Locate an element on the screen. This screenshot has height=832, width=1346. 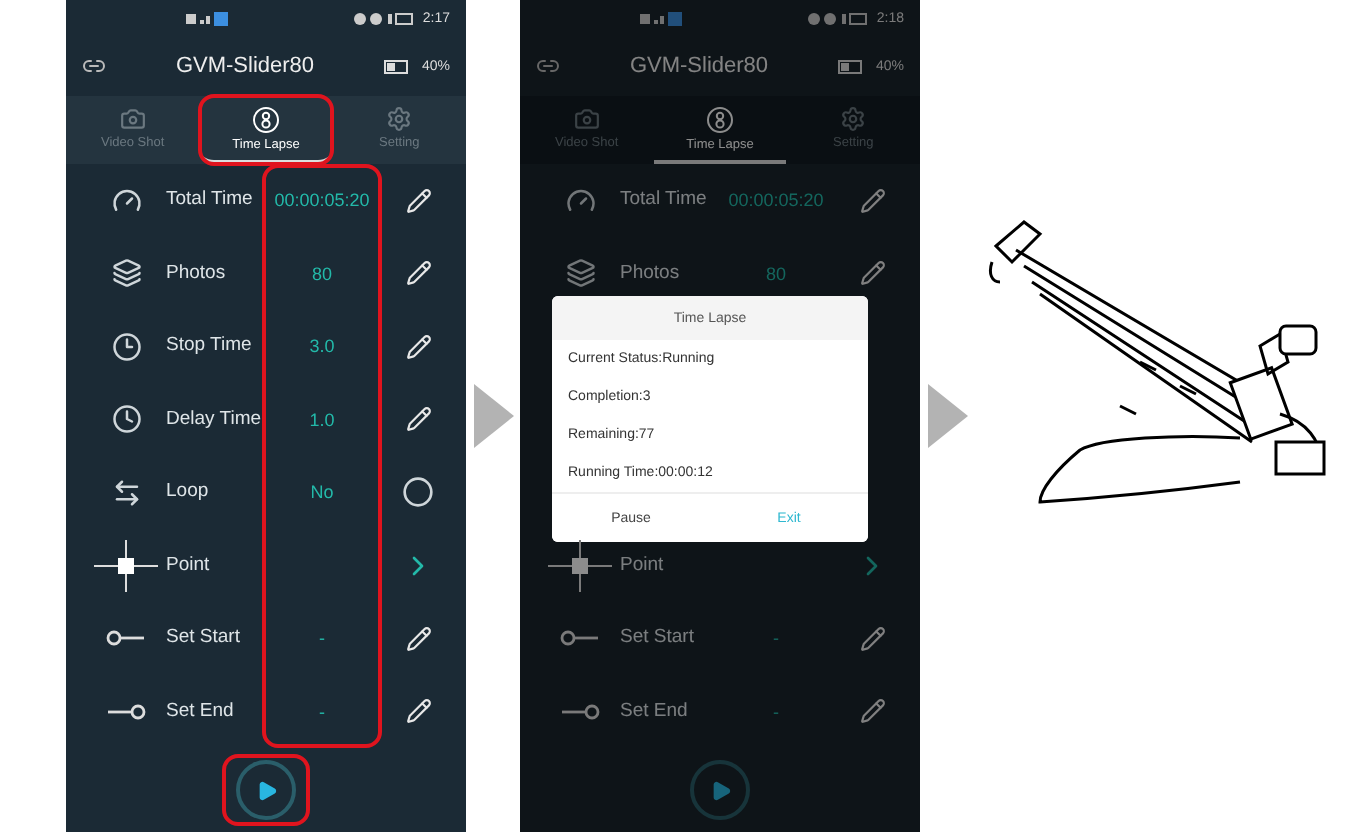
row-label: Loop is located at coordinates (187, 492).